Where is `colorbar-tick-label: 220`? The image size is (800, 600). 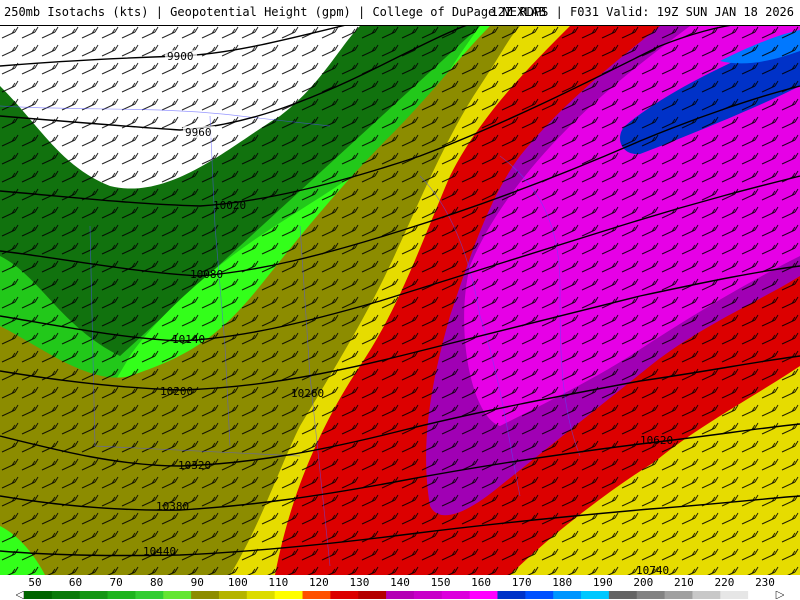 colorbar-tick-label: 220 is located at coordinates (724, 582).